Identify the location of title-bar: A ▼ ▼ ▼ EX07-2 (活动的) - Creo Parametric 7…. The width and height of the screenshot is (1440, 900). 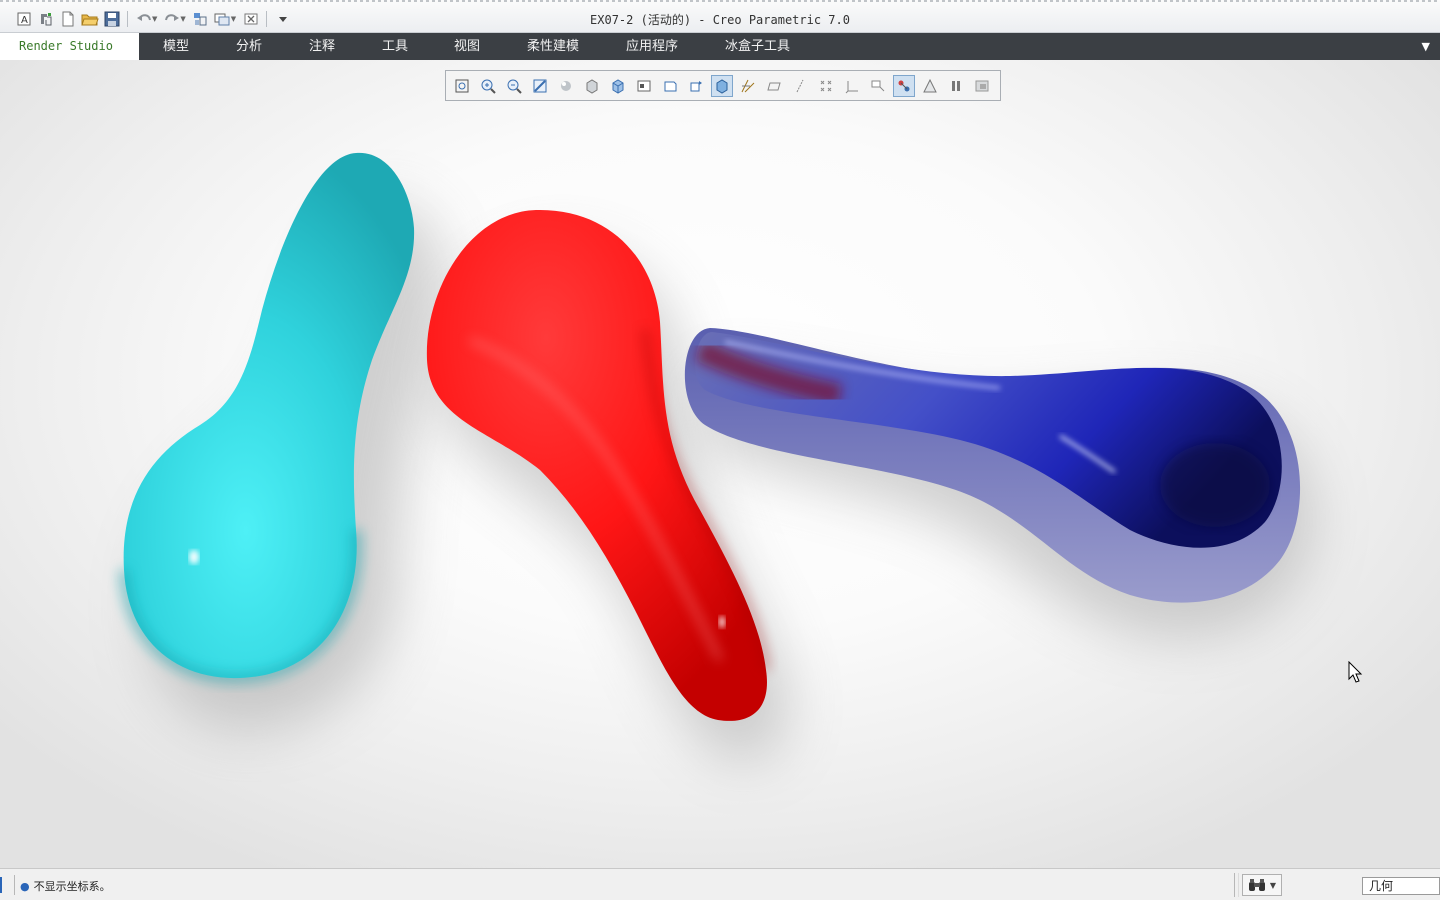
(720, 16).